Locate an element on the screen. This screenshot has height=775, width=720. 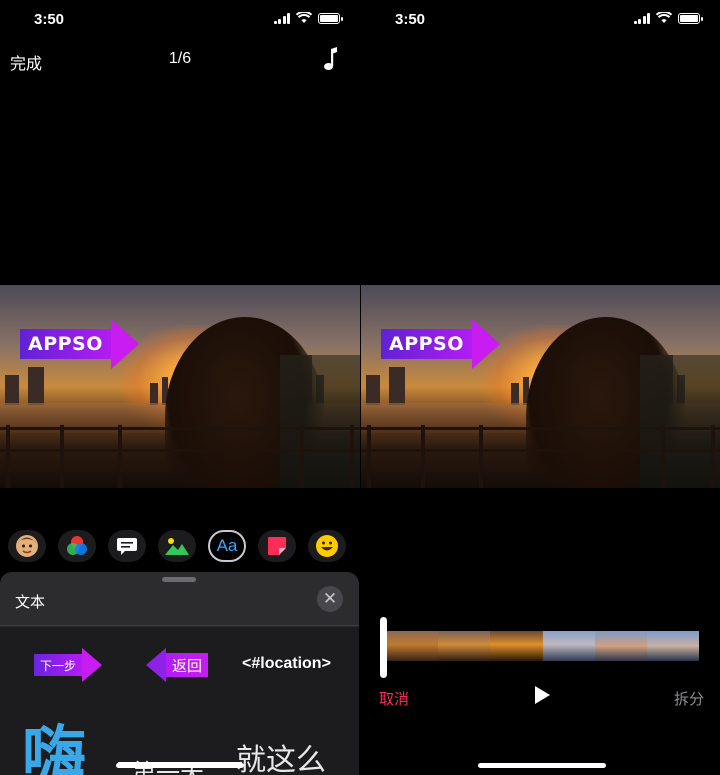
sheet-header: 文本 ✕ is located at coordinates (179, 599).